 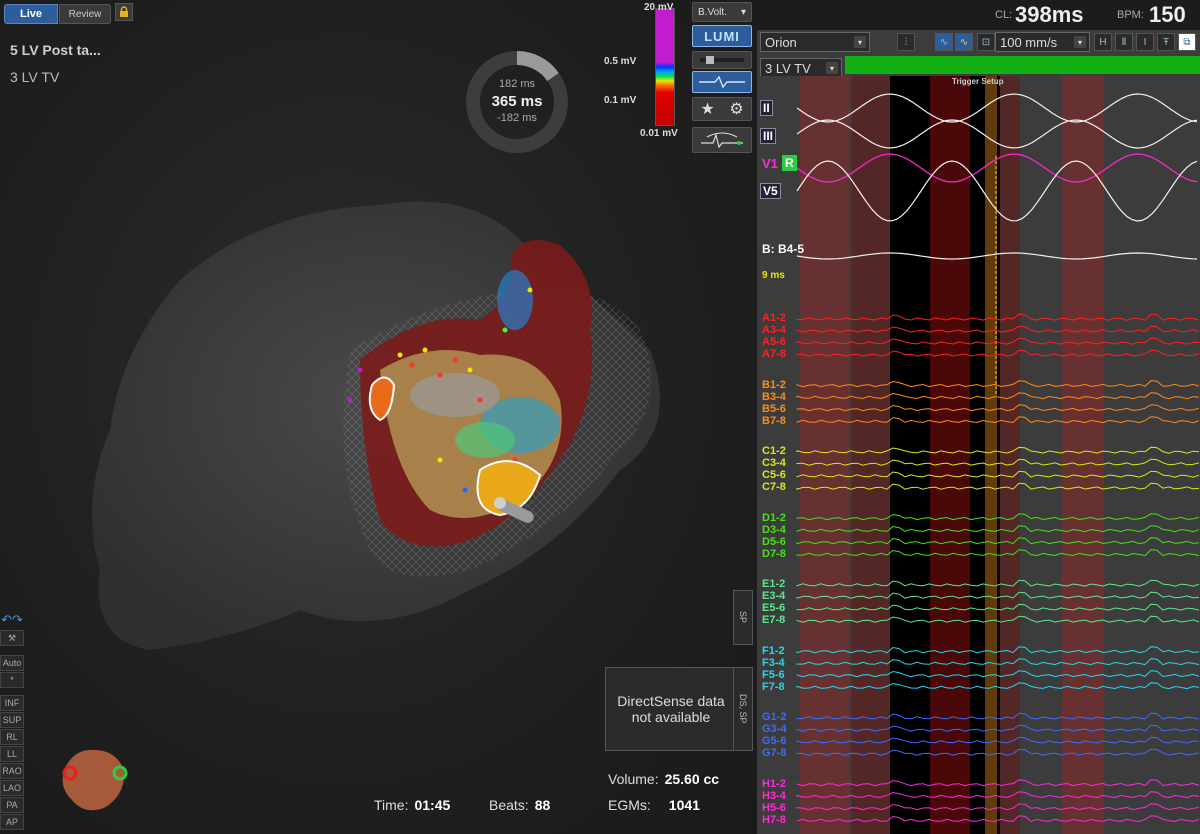 I want to click on time-stat: Time: 01:45, so click(x=412, y=805).